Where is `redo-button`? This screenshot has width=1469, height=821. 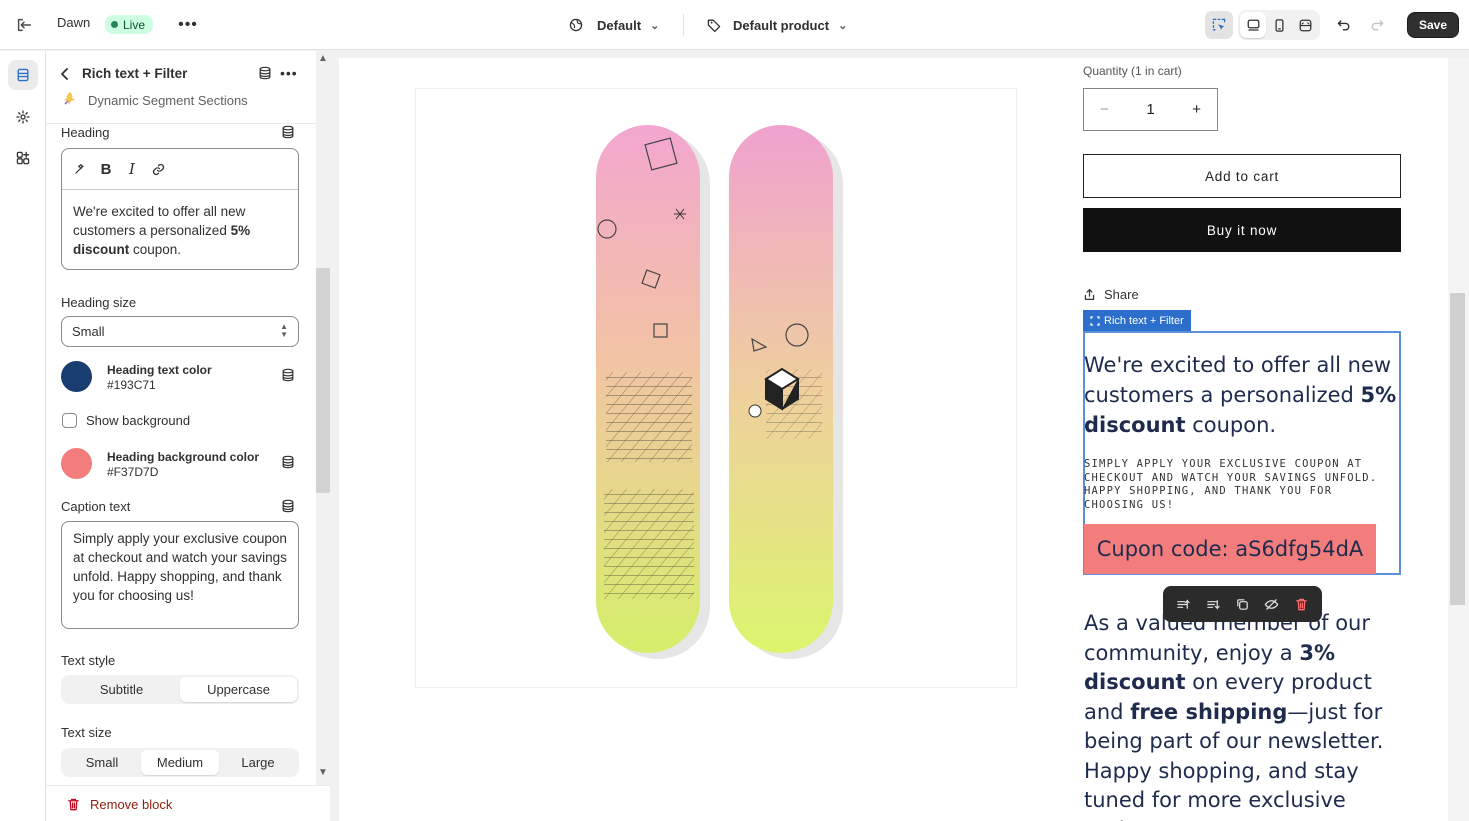
redo-button is located at coordinates (1377, 25).